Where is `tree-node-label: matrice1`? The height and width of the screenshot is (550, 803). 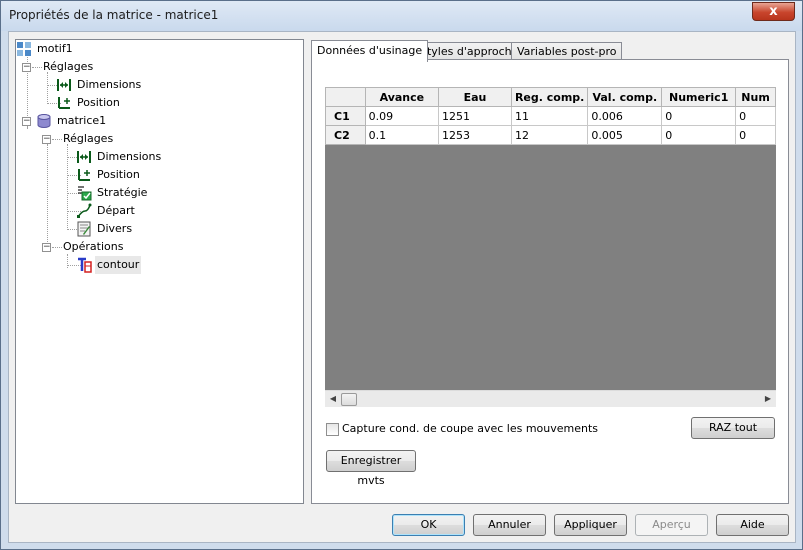
tree-node-label: matrice1 is located at coordinates (82, 120).